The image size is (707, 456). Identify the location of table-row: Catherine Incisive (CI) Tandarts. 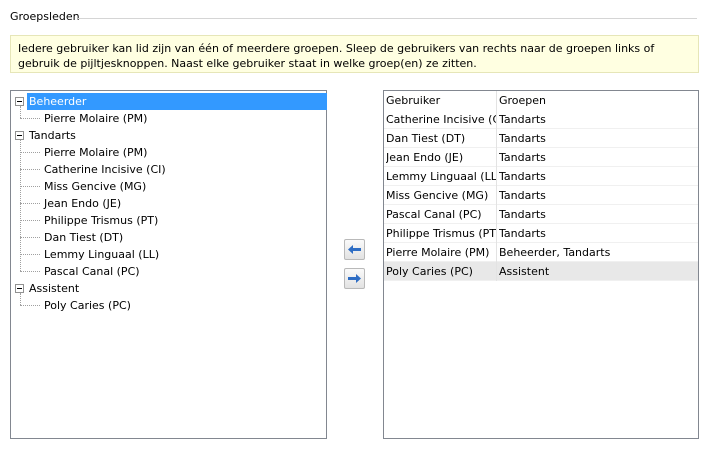
(541, 119).